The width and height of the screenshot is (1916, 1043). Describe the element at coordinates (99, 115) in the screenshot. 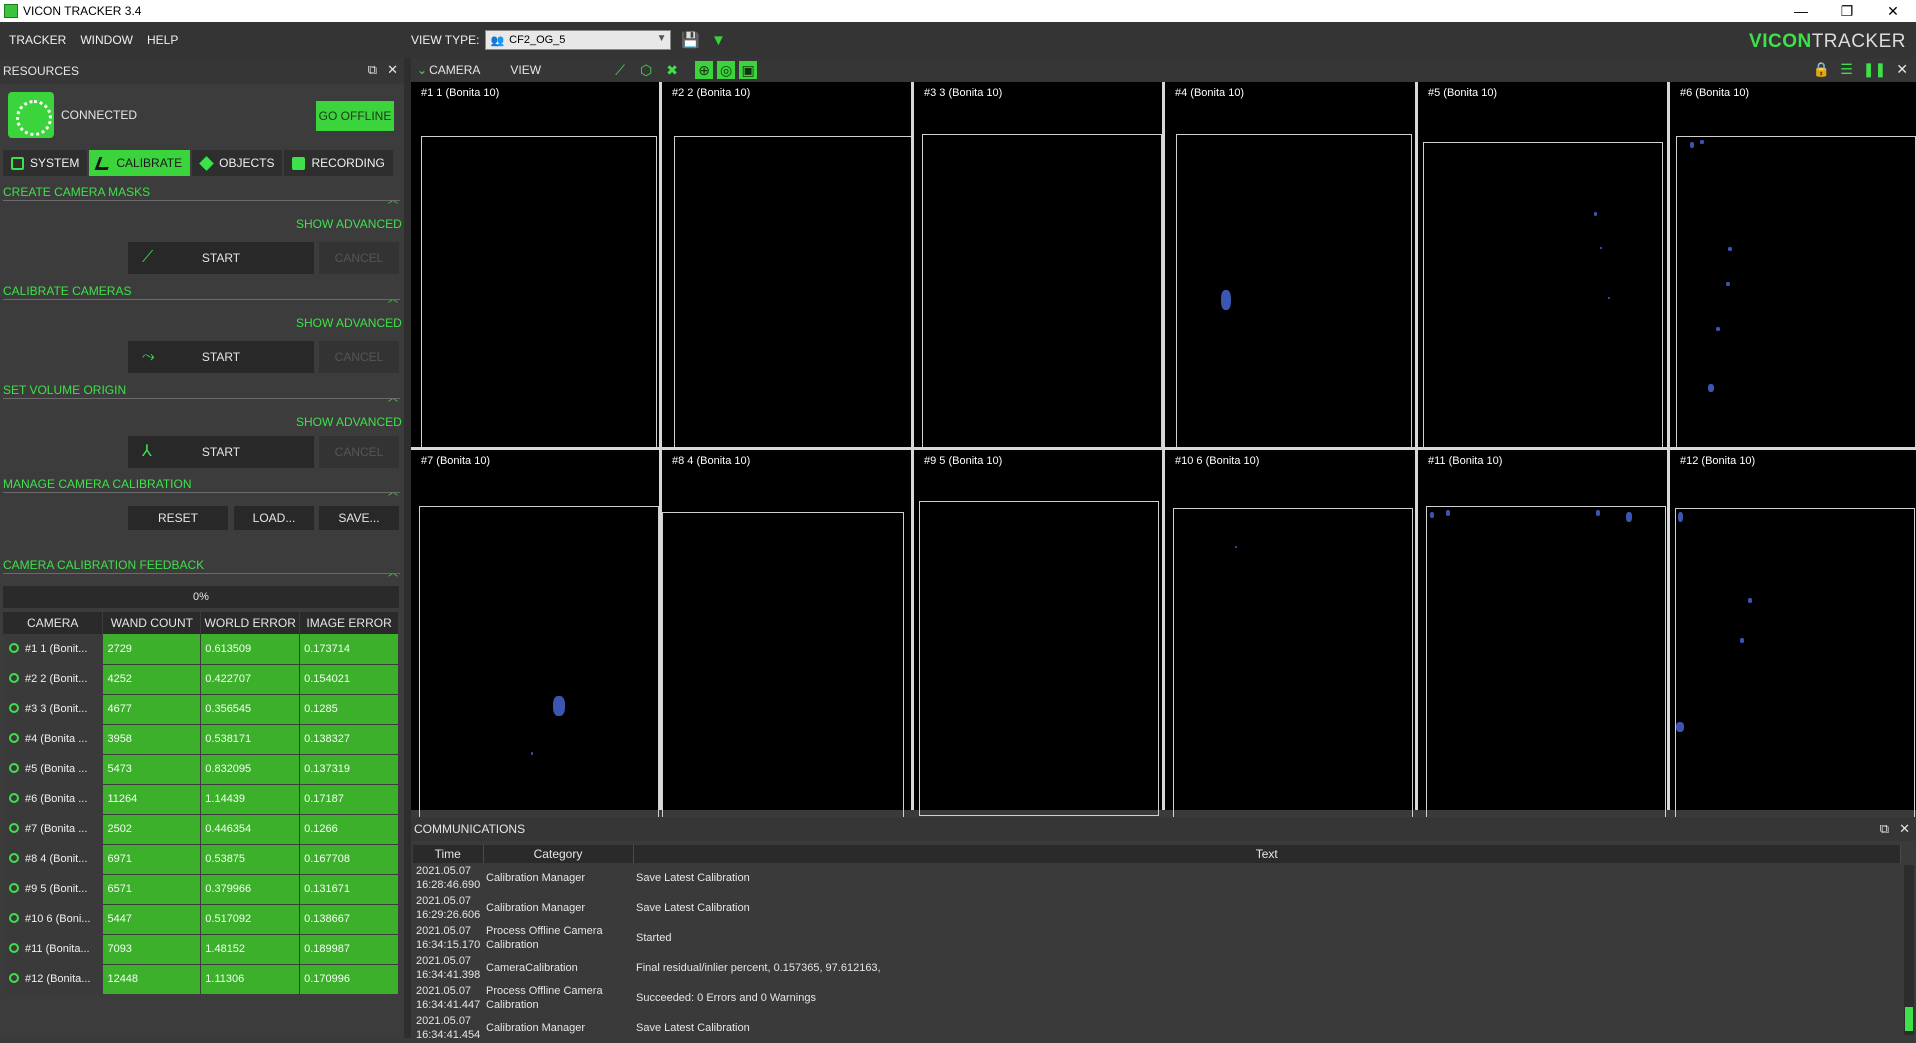

I see `connection-label: CONNECTED` at that location.